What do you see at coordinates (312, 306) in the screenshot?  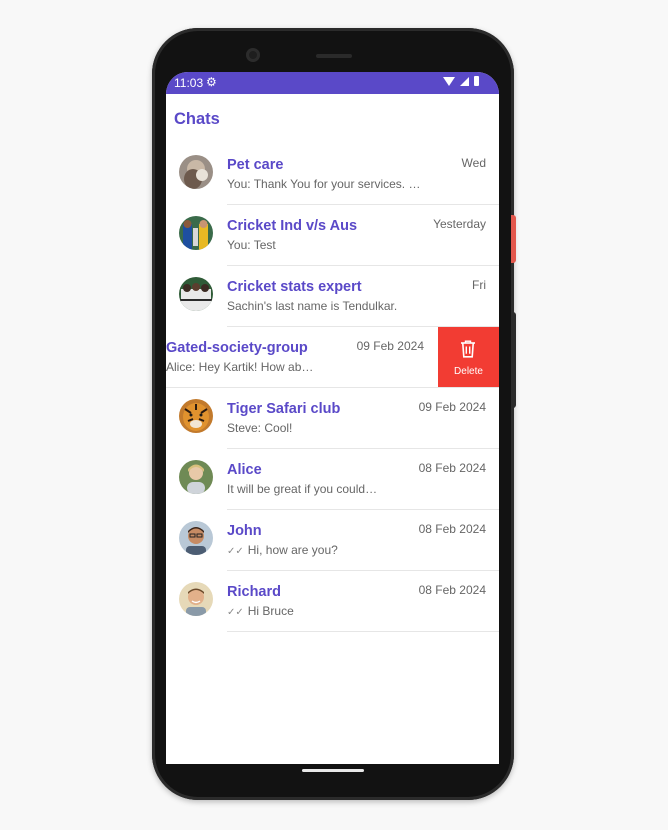 I see `chat-preview: Sachin's last name is Tendulkar.` at bounding box center [312, 306].